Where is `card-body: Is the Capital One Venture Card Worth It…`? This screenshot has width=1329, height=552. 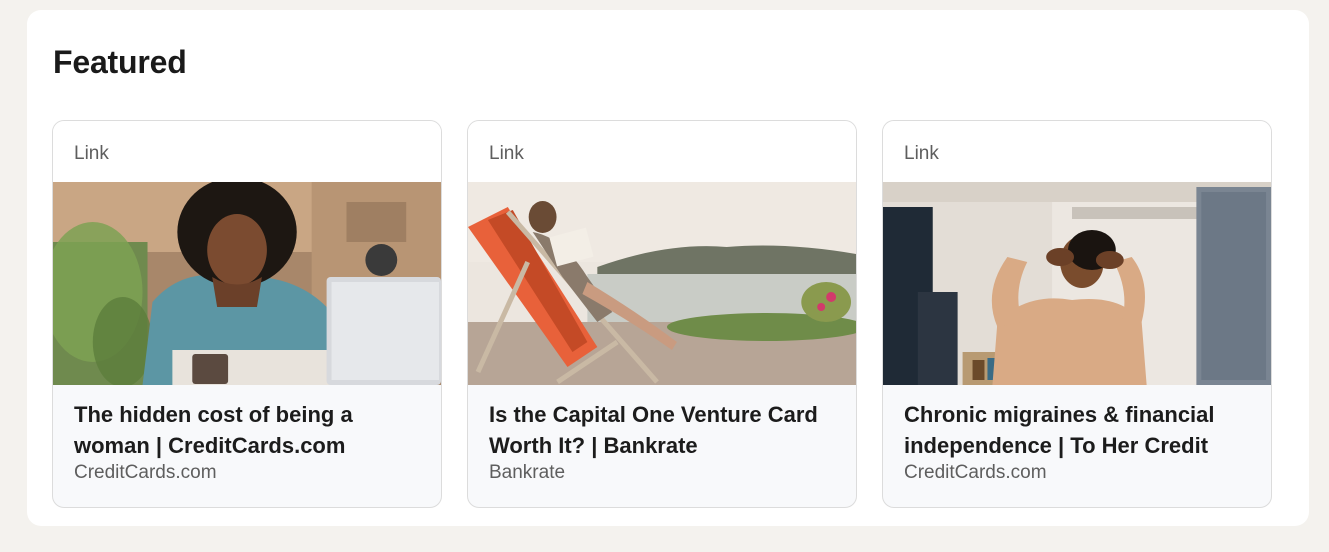
card-body: Is the Capital One Venture Card Worth It… is located at coordinates (662, 435).